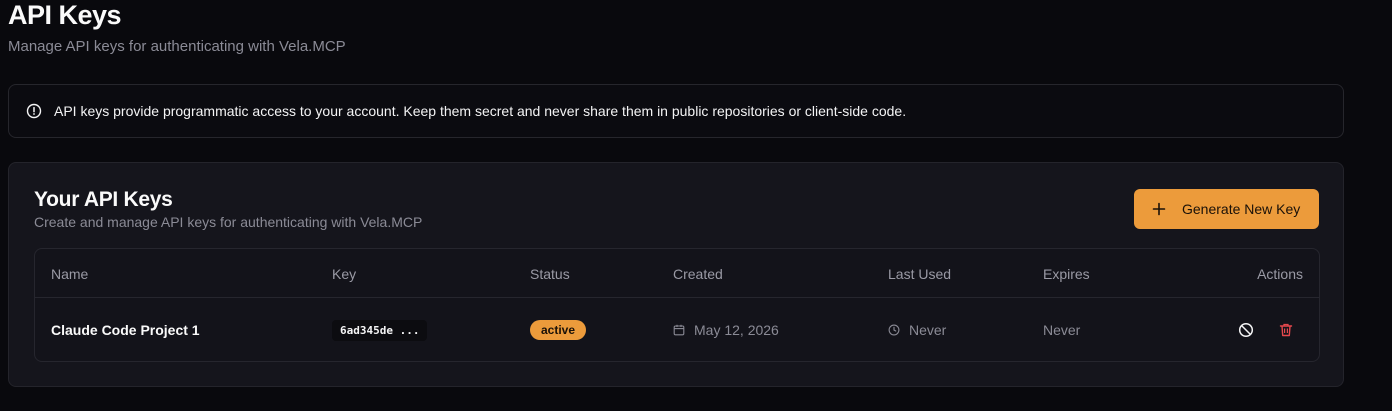 The height and width of the screenshot is (411, 1392). Describe the element at coordinates (928, 330) in the screenshot. I see `last-used-value: Never` at that location.